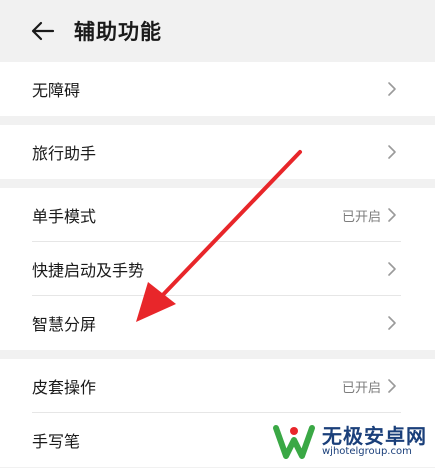 The width and height of the screenshot is (435, 468). I want to click on watermark-name: 无极安卓网, so click(374, 436).